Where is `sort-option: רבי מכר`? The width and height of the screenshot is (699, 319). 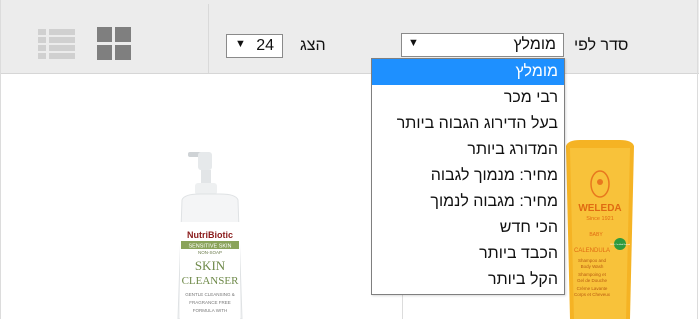 sort-option: רבי מכר is located at coordinates (468, 98).